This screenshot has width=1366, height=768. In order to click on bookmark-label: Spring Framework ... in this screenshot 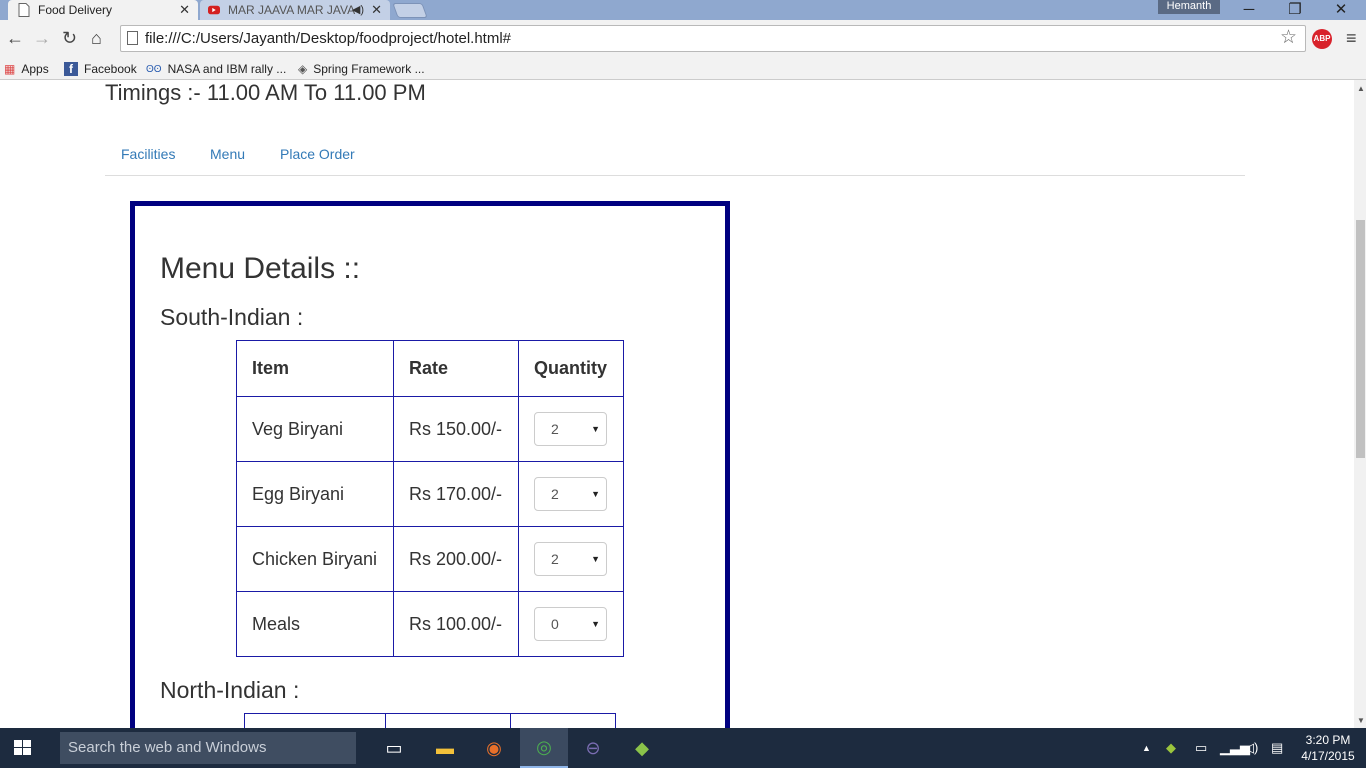, I will do `click(369, 69)`.